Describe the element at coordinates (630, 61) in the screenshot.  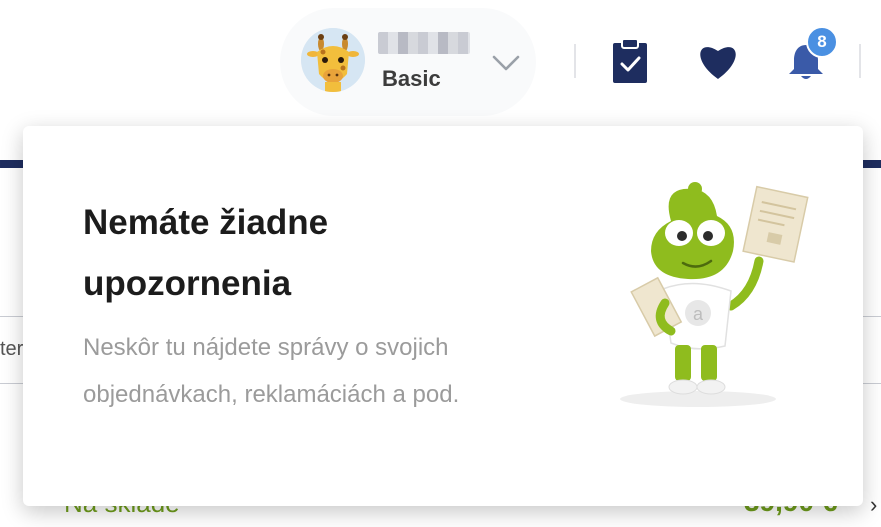
I see `clipboard-check-icon` at that location.